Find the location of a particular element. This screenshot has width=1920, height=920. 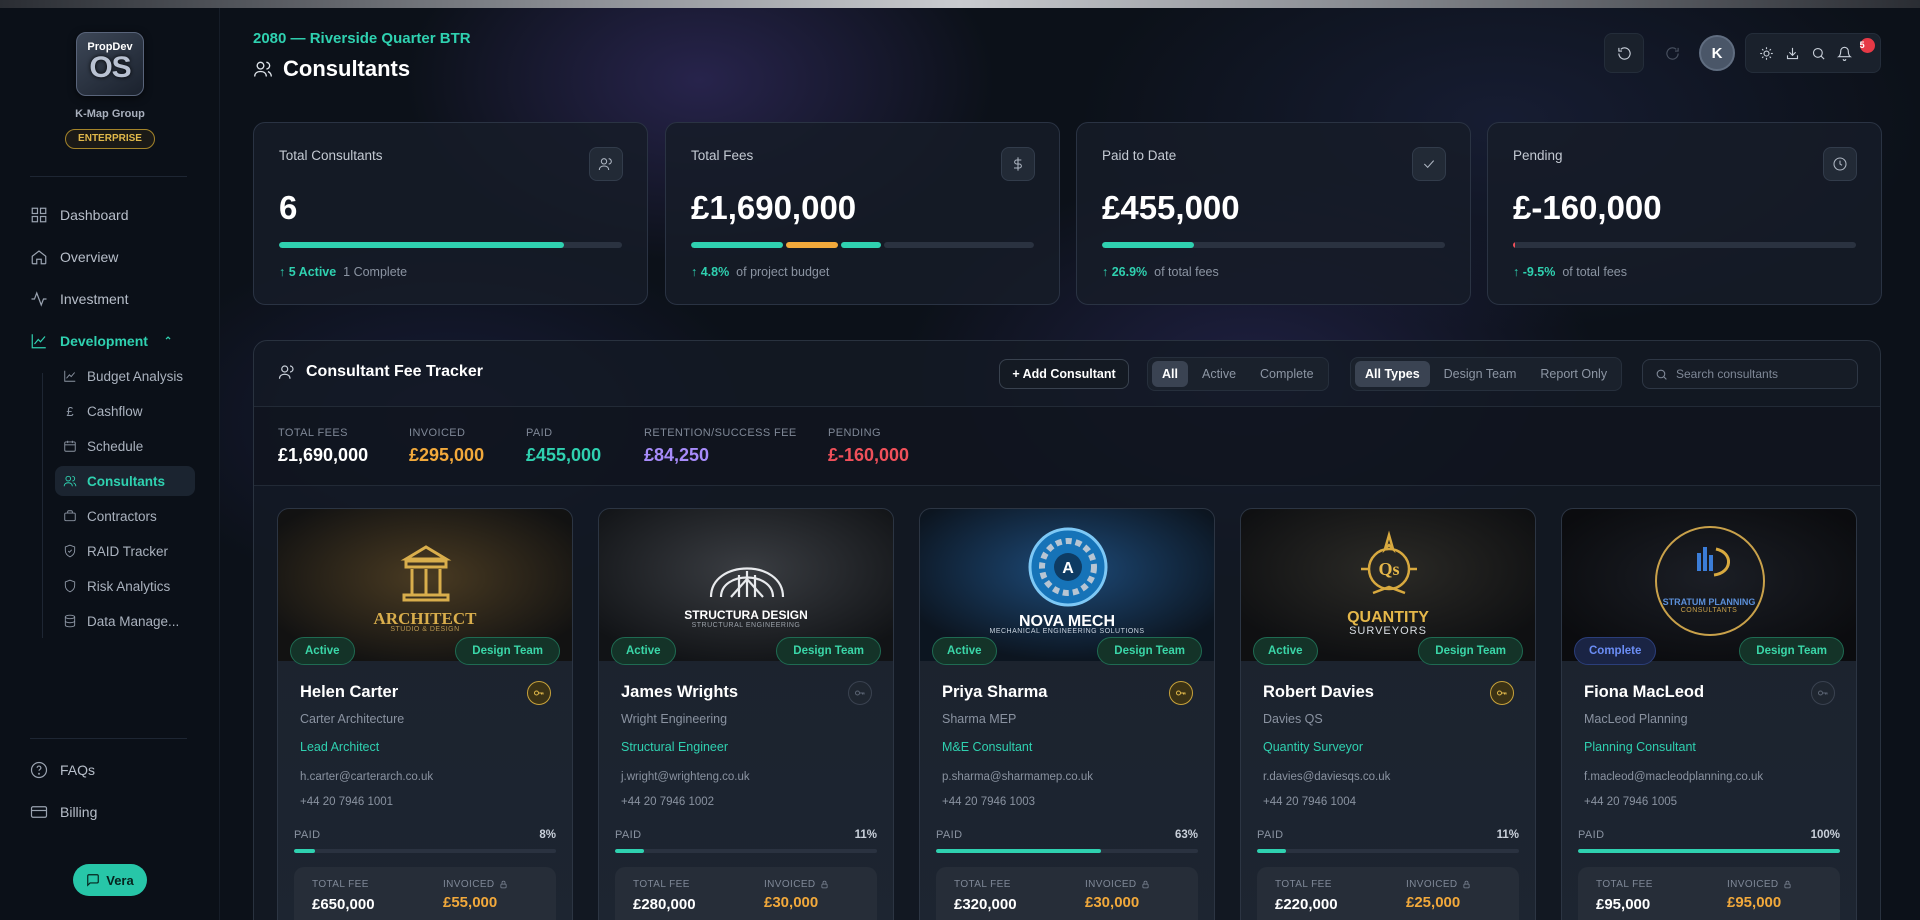

search-input is located at coordinates (1761, 374).